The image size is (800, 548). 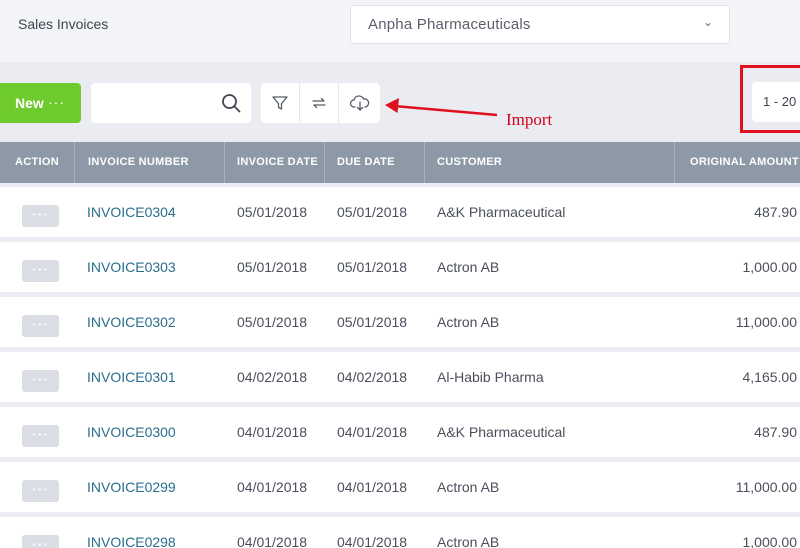 What do you see at coordinates (549, 162) in the screenshot?
I see `column-header-customer: CUSTOMER` at bounding box center [549, 162].